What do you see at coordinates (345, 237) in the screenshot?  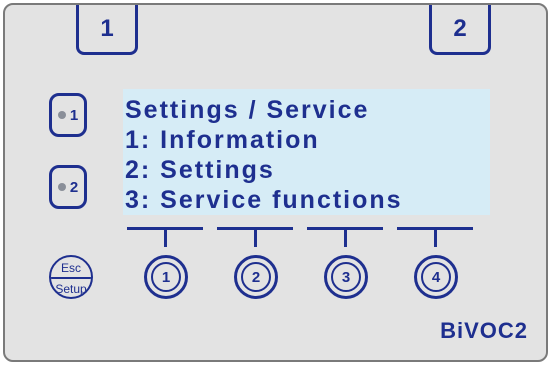 I see `softkey-3-stem` at bounding box center [345, 237].